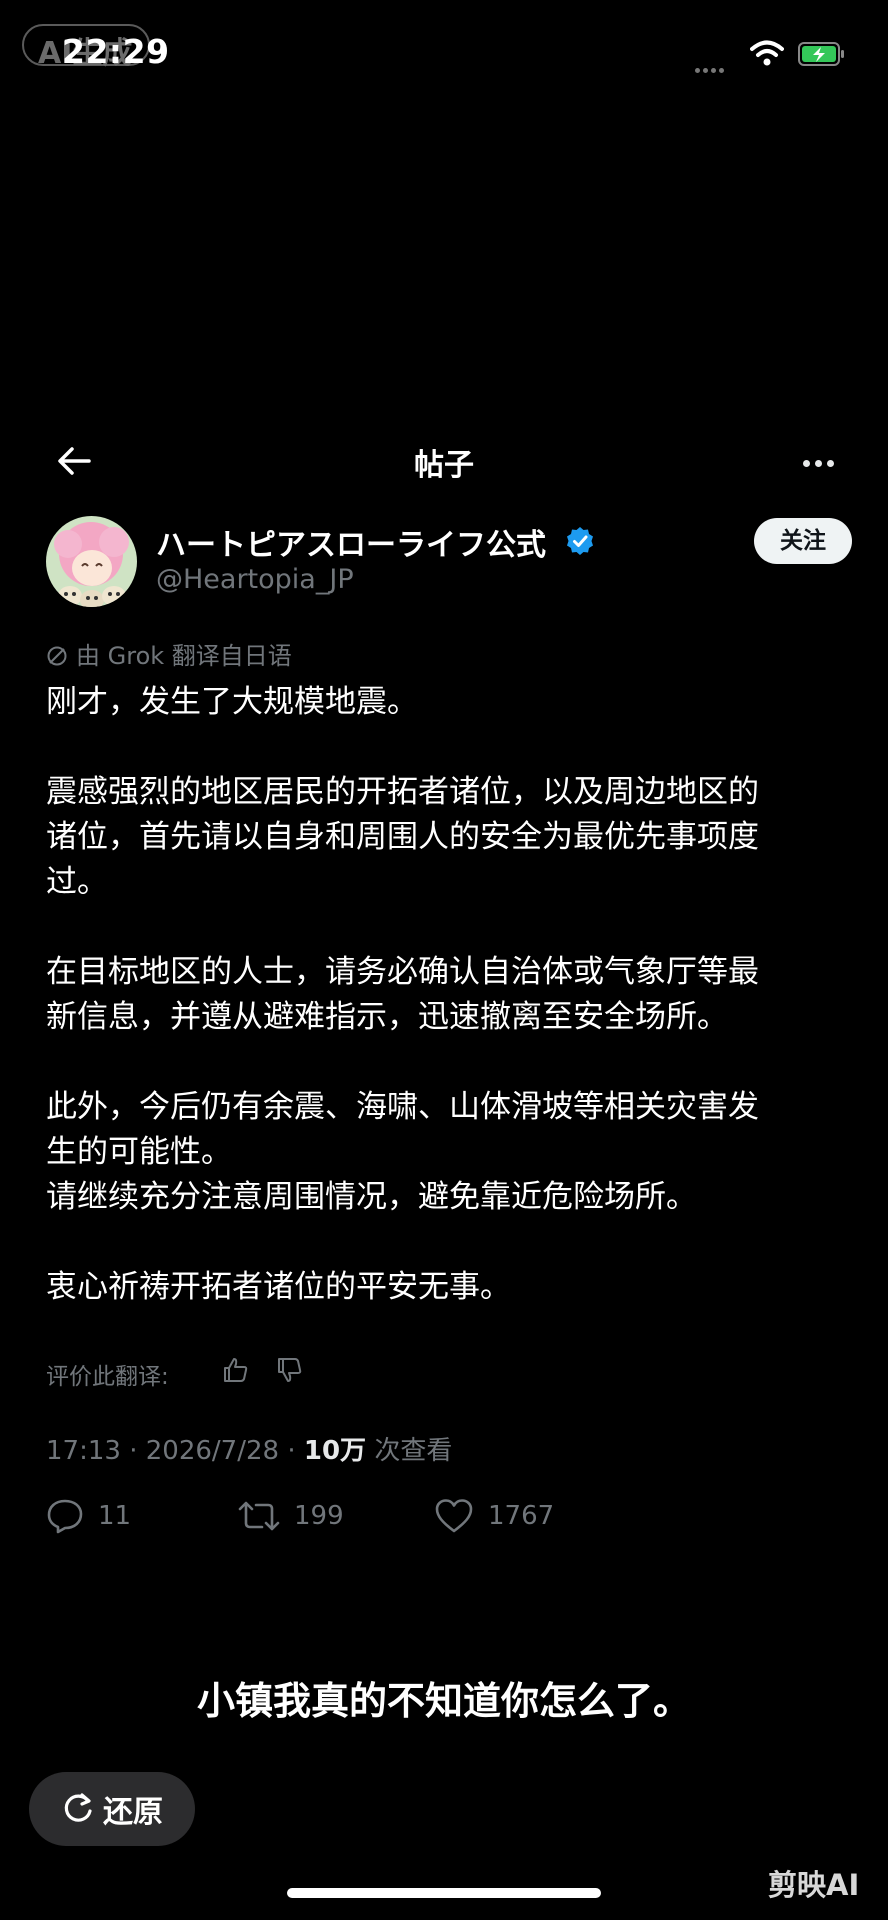 Image resolution: width=888 pixels, height=1920 pixels. What do you see at coordinates (402, 792) in the screenshot?
I see `post-line: 震感强烈的地区居民的开拓者诸位，以及周边地区的` at bounding box center [402, 792].